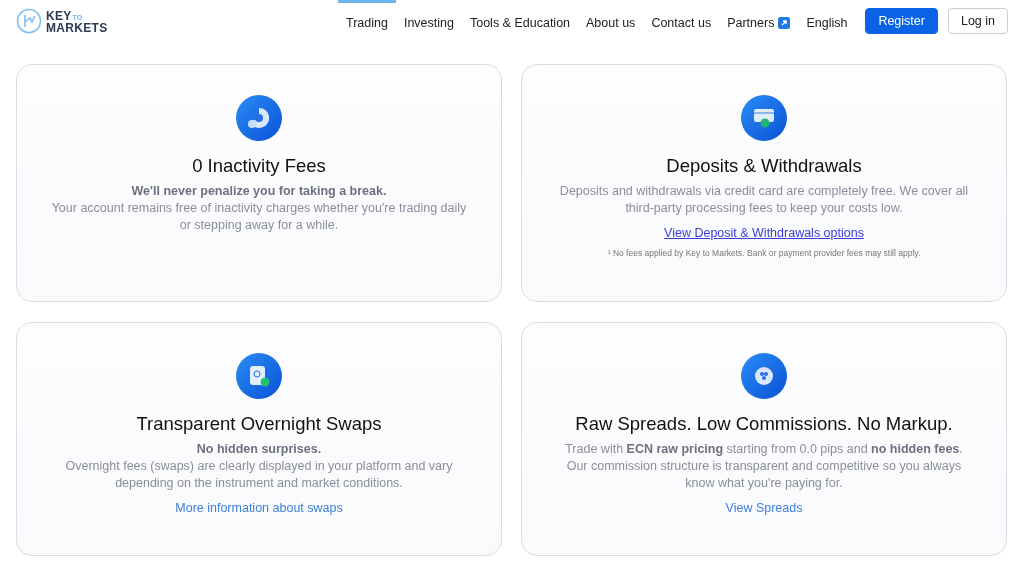 The image size is (1024, 568). What do you see at coordinates (77, 28) in the screenshot?
I see `logo-word: MARKETS` at bounding box center [77, 28].